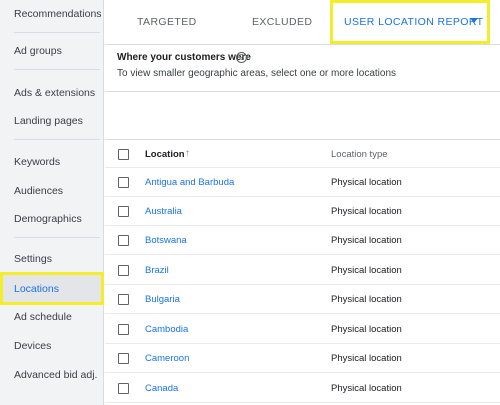 The width and height of the screenshot is (500, 405). What do you see at coordinates (123, 154) in the screenshot?
I see `select-all-checkbox` at bounding box center [123, 154].